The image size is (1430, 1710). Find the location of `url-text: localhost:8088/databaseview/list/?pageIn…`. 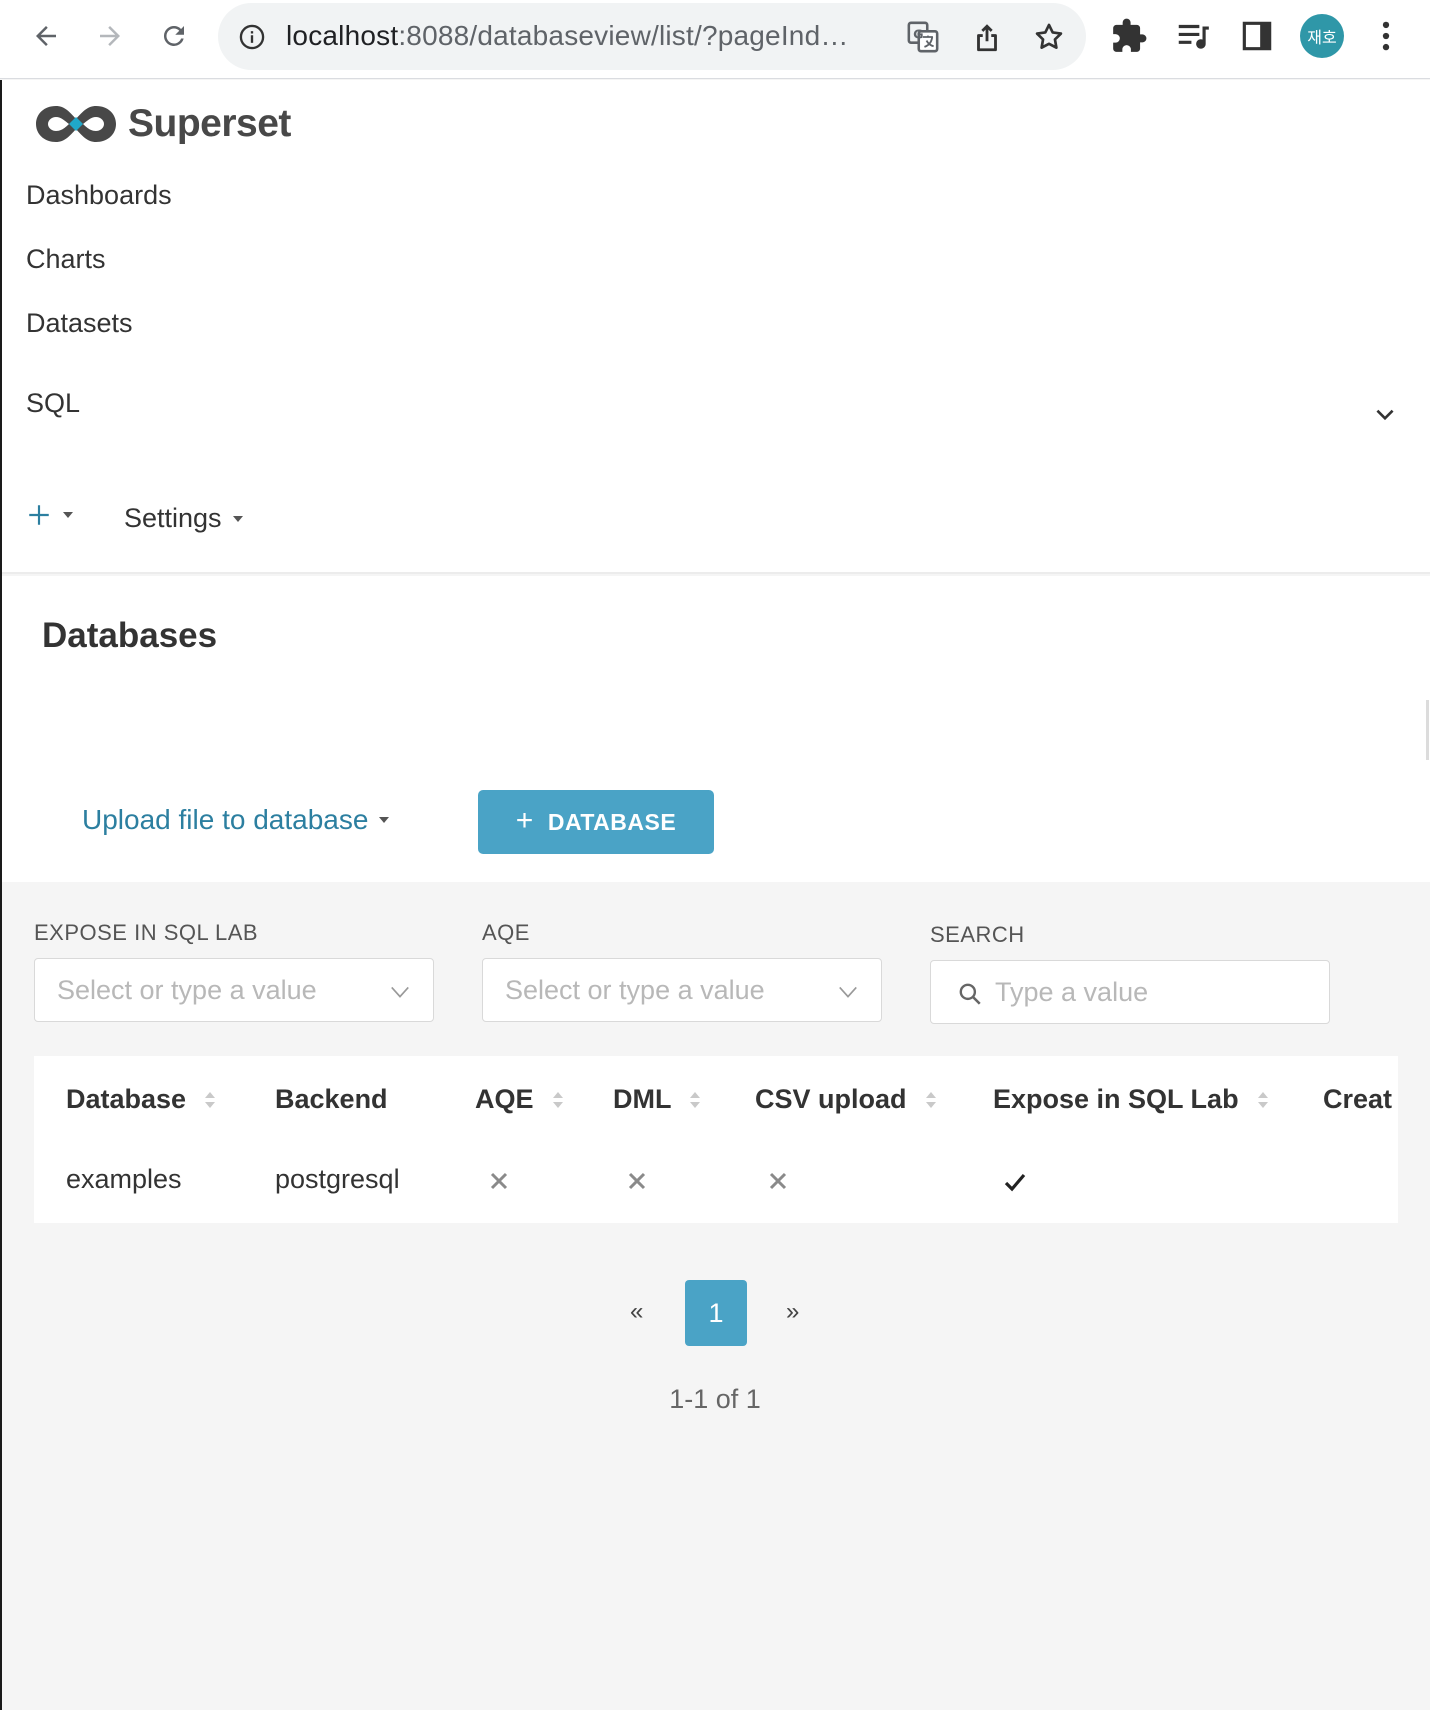

url-text: localhost:8088/databaseview/list/?pageIn… is located at coordinates (567, 35).